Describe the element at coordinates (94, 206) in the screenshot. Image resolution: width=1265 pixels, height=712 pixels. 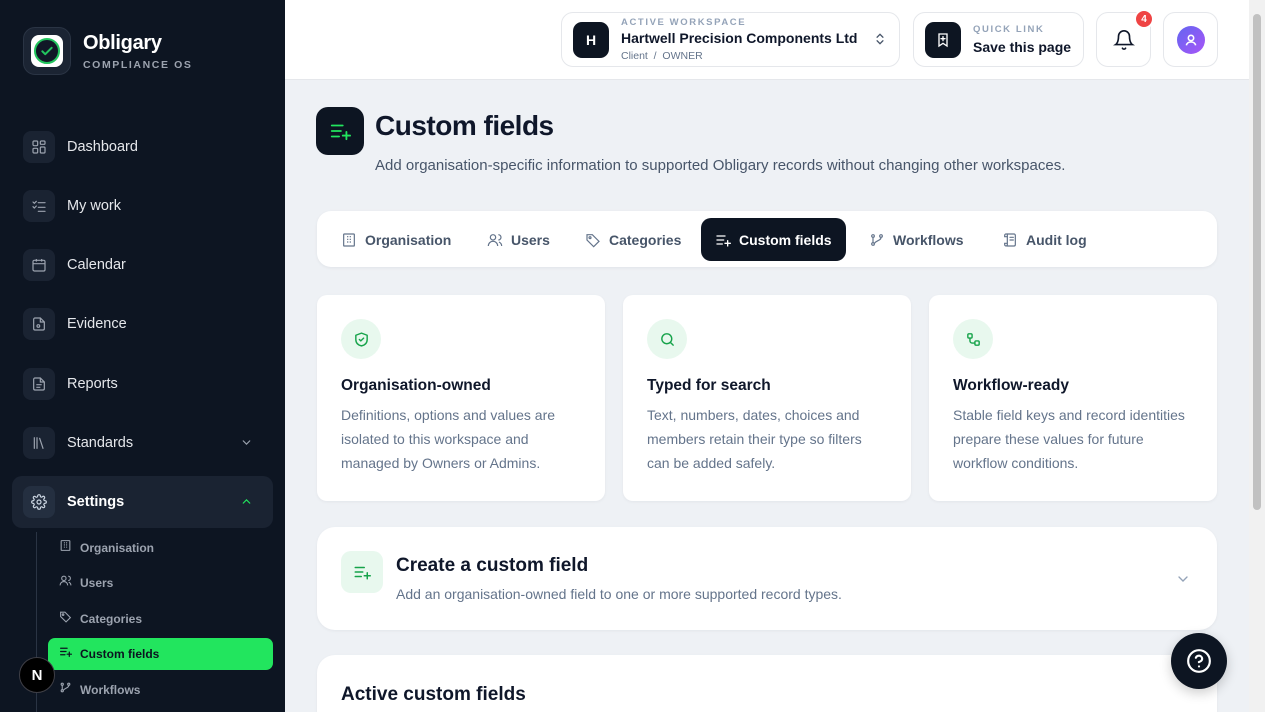
I see `sidebar-item-label: My work` at that location.